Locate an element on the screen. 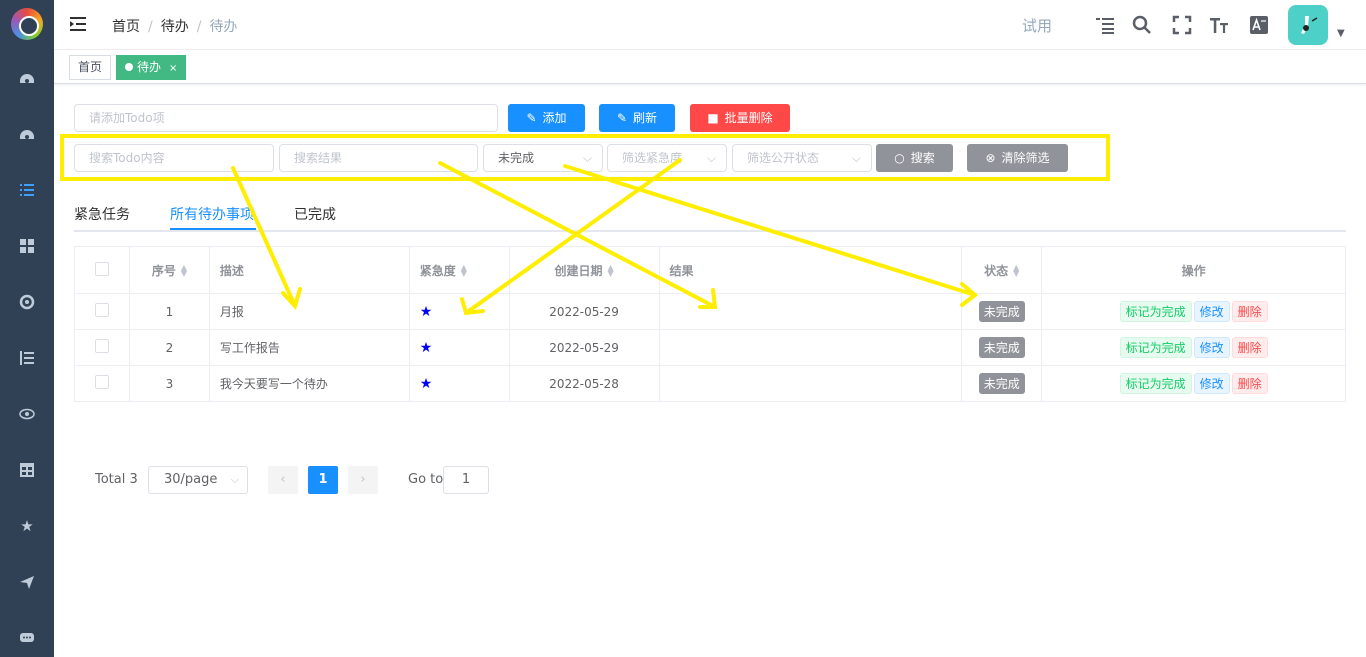  col-result: 结果 is located at coordinates (810, 270).